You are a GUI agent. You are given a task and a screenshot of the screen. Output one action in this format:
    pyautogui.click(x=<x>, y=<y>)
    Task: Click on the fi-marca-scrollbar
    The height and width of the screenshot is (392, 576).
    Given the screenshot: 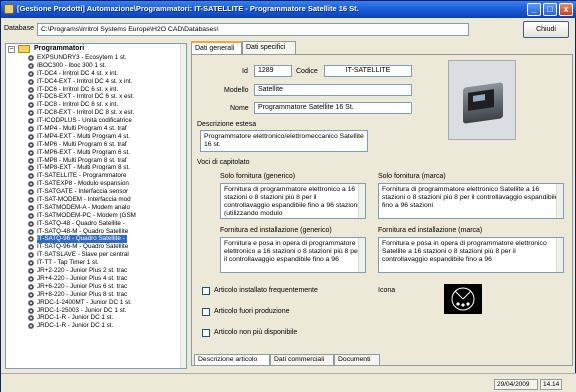 What is the action you would take?
    pyautogui.click(x=559, y=255)
    